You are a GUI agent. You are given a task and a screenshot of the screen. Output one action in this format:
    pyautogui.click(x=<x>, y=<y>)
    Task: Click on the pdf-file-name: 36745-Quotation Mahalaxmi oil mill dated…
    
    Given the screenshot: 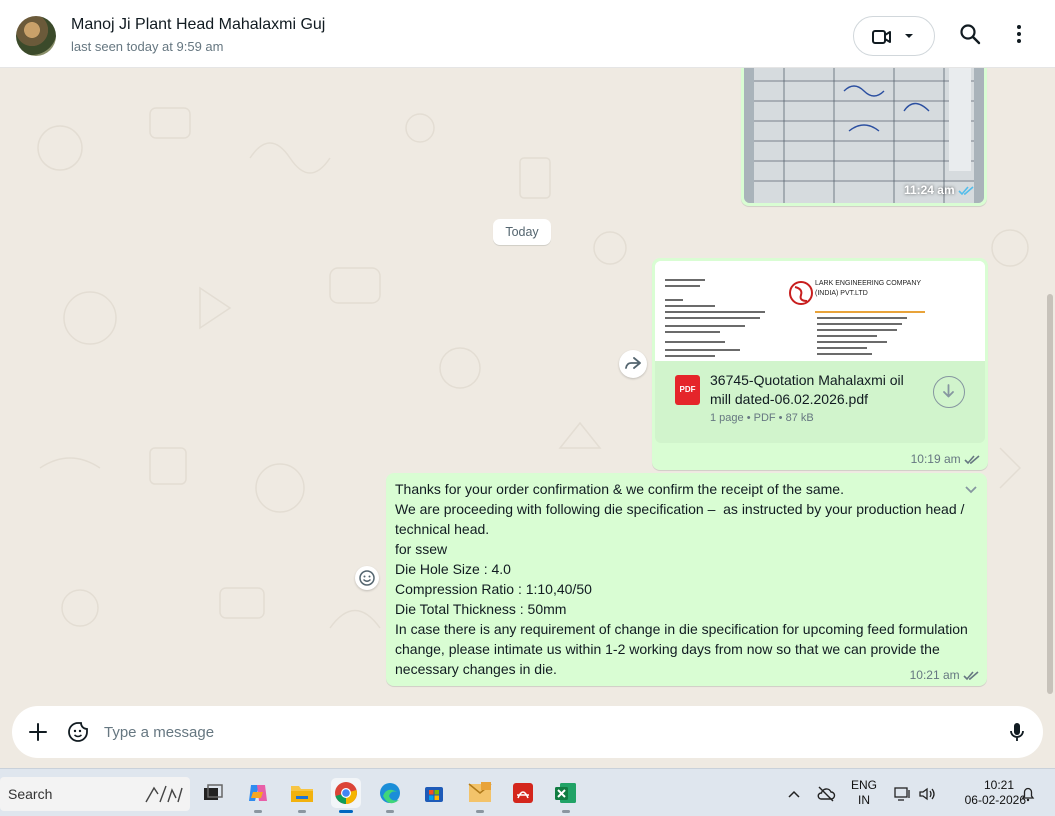 What is the action you would take?
    pyautogui.click(x=807, y=389)
    